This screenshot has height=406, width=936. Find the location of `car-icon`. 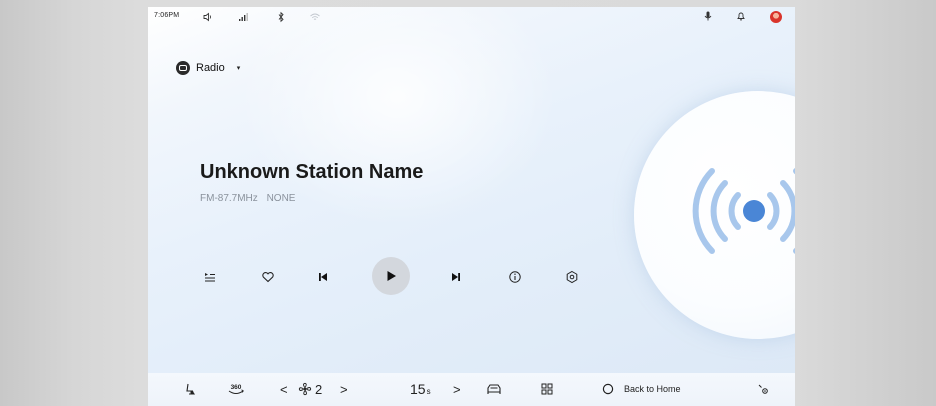

car-icon is located at coordinates (494, 389).